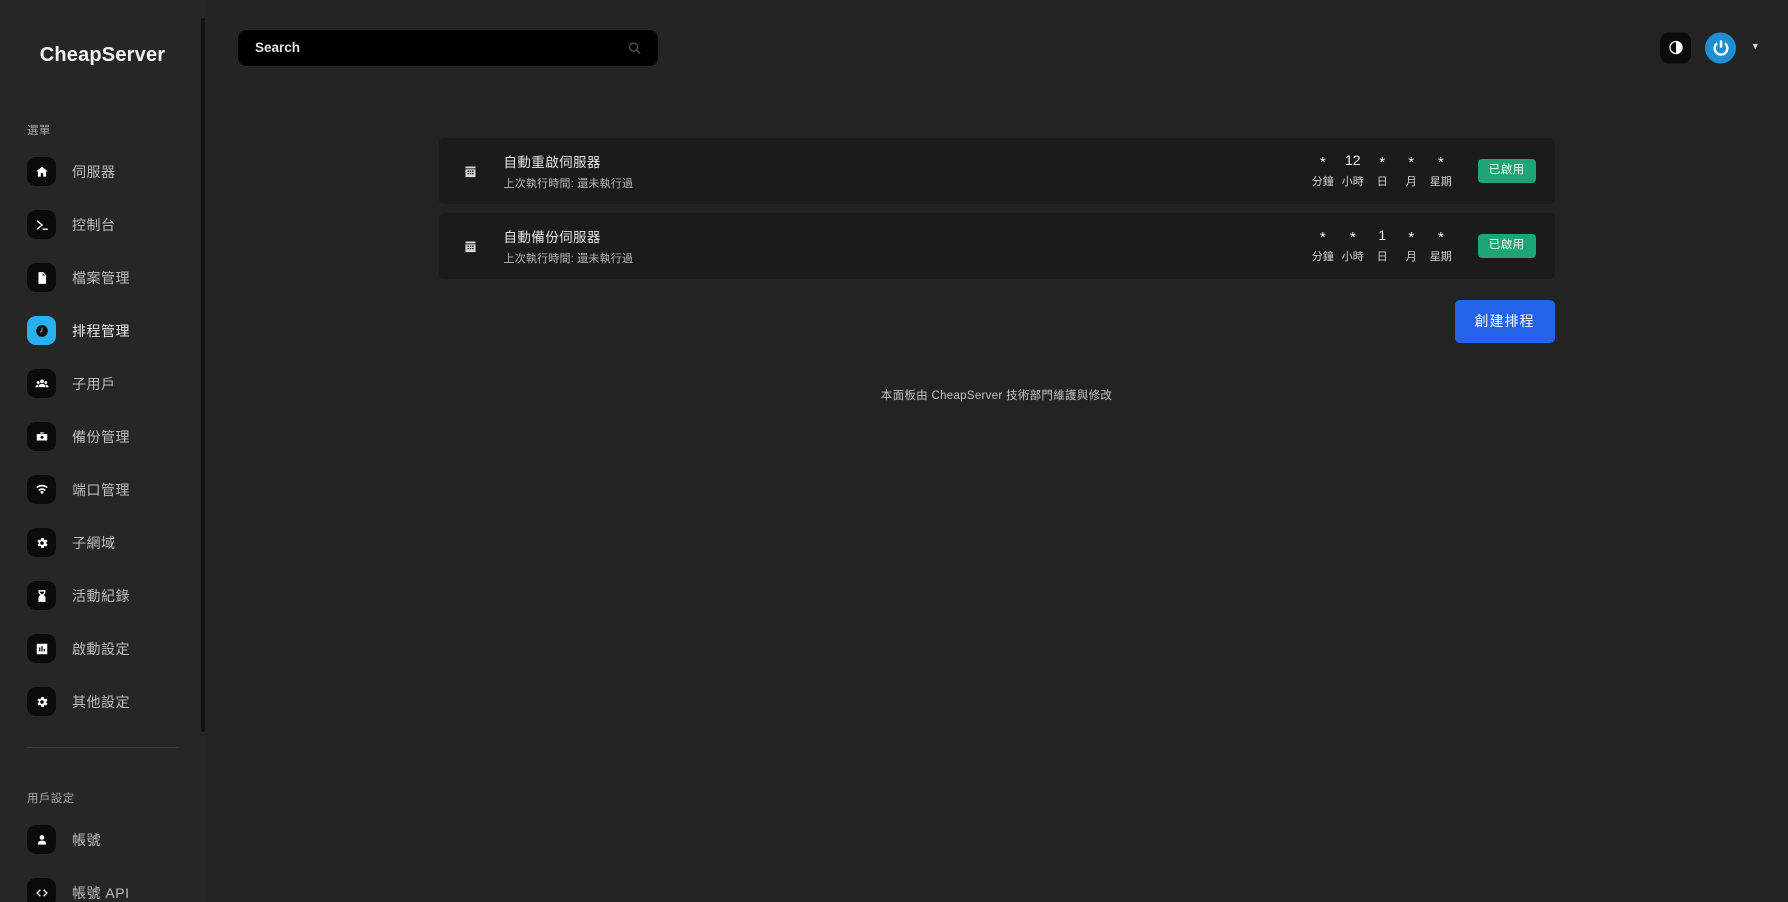  Describe the element at coordinates (41, 383) in the screenshot. I see `users-icon` at that location.